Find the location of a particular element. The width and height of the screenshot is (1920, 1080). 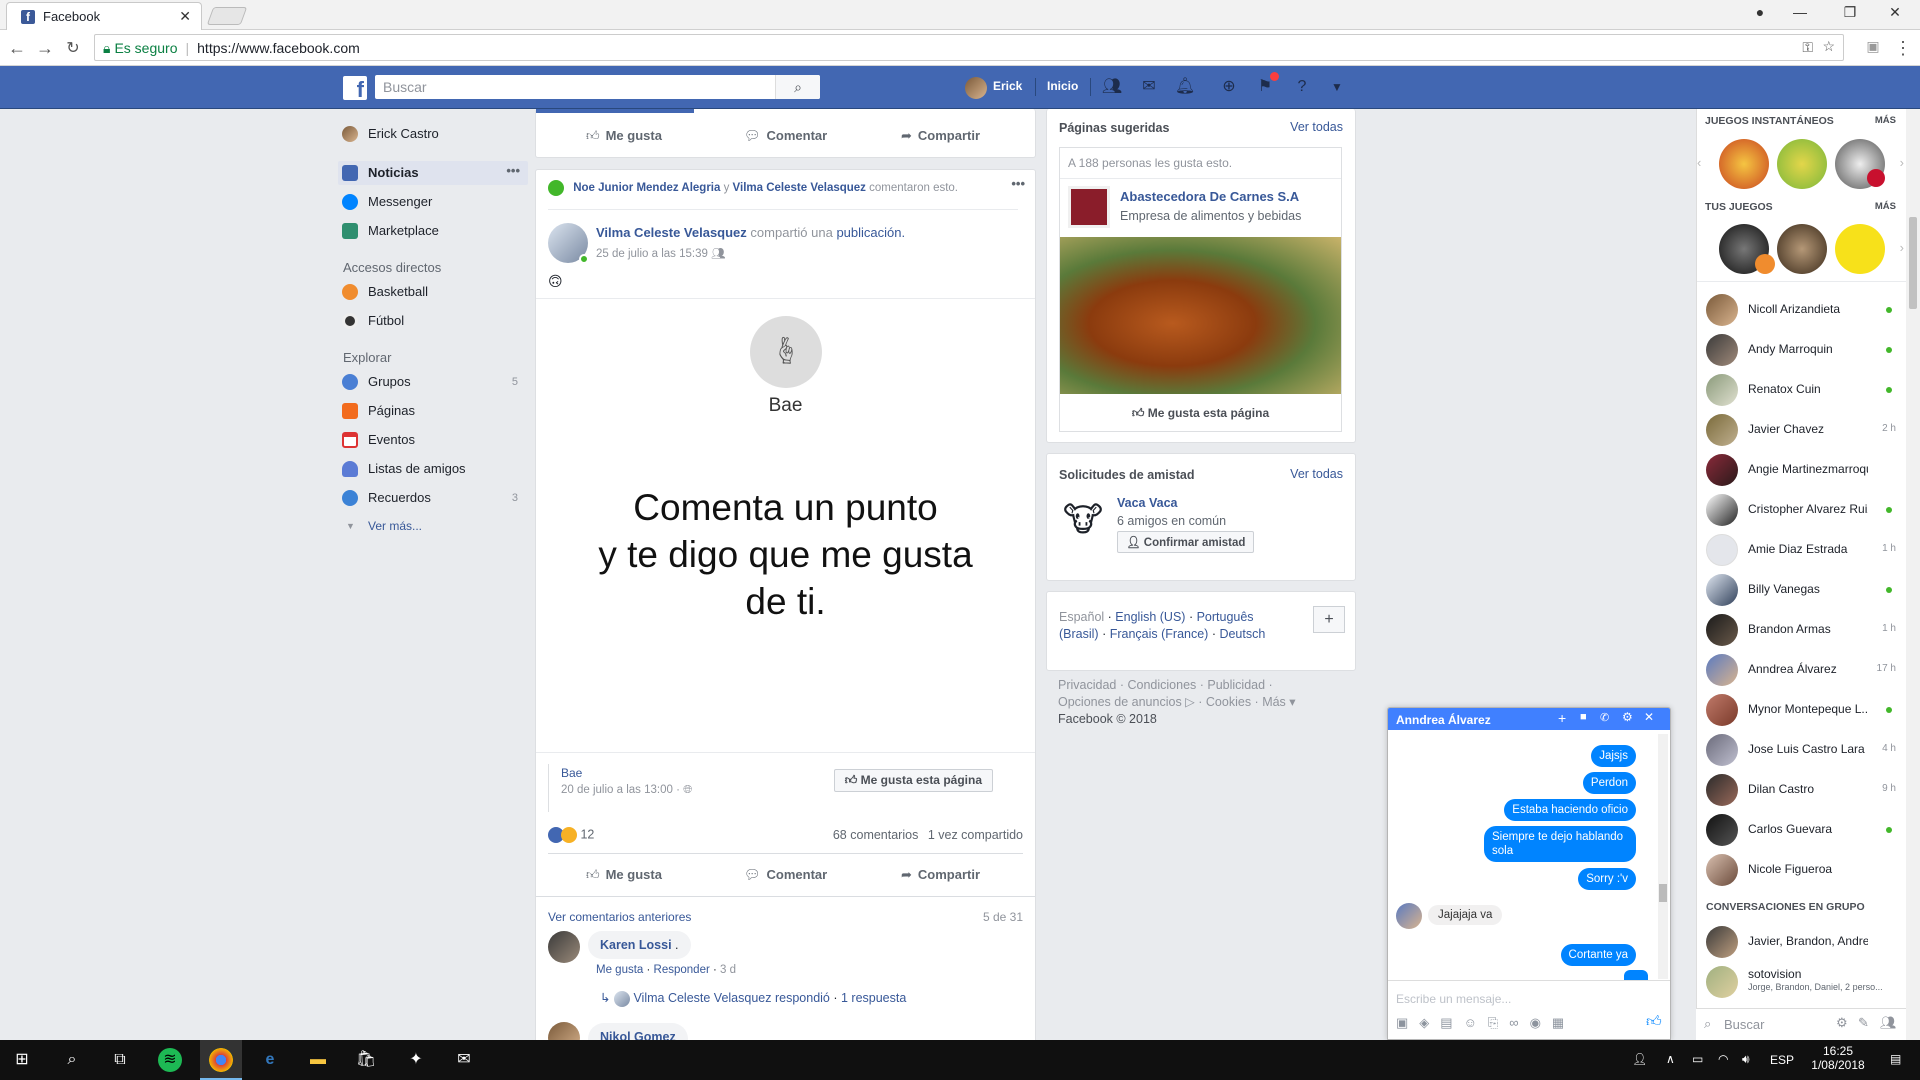

app-icon: ✦ is located at coordinates (416, 1060).